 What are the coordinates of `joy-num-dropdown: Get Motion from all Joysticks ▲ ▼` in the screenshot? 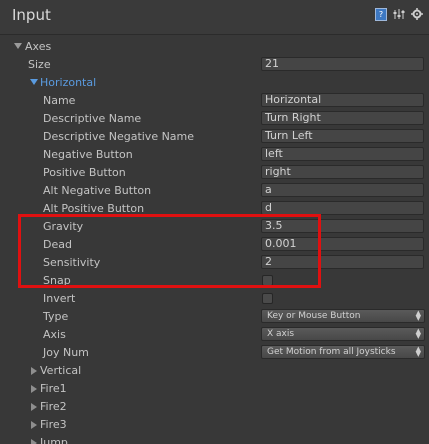 It's located at (343, 352).